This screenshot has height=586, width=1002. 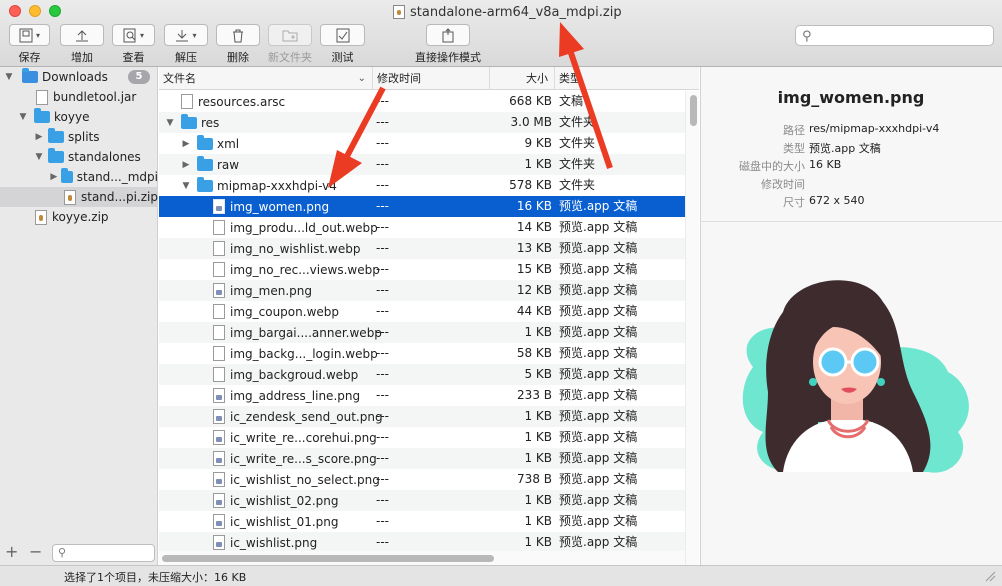 I want to click on extract-button: ▾, so click(x=186, y=35).